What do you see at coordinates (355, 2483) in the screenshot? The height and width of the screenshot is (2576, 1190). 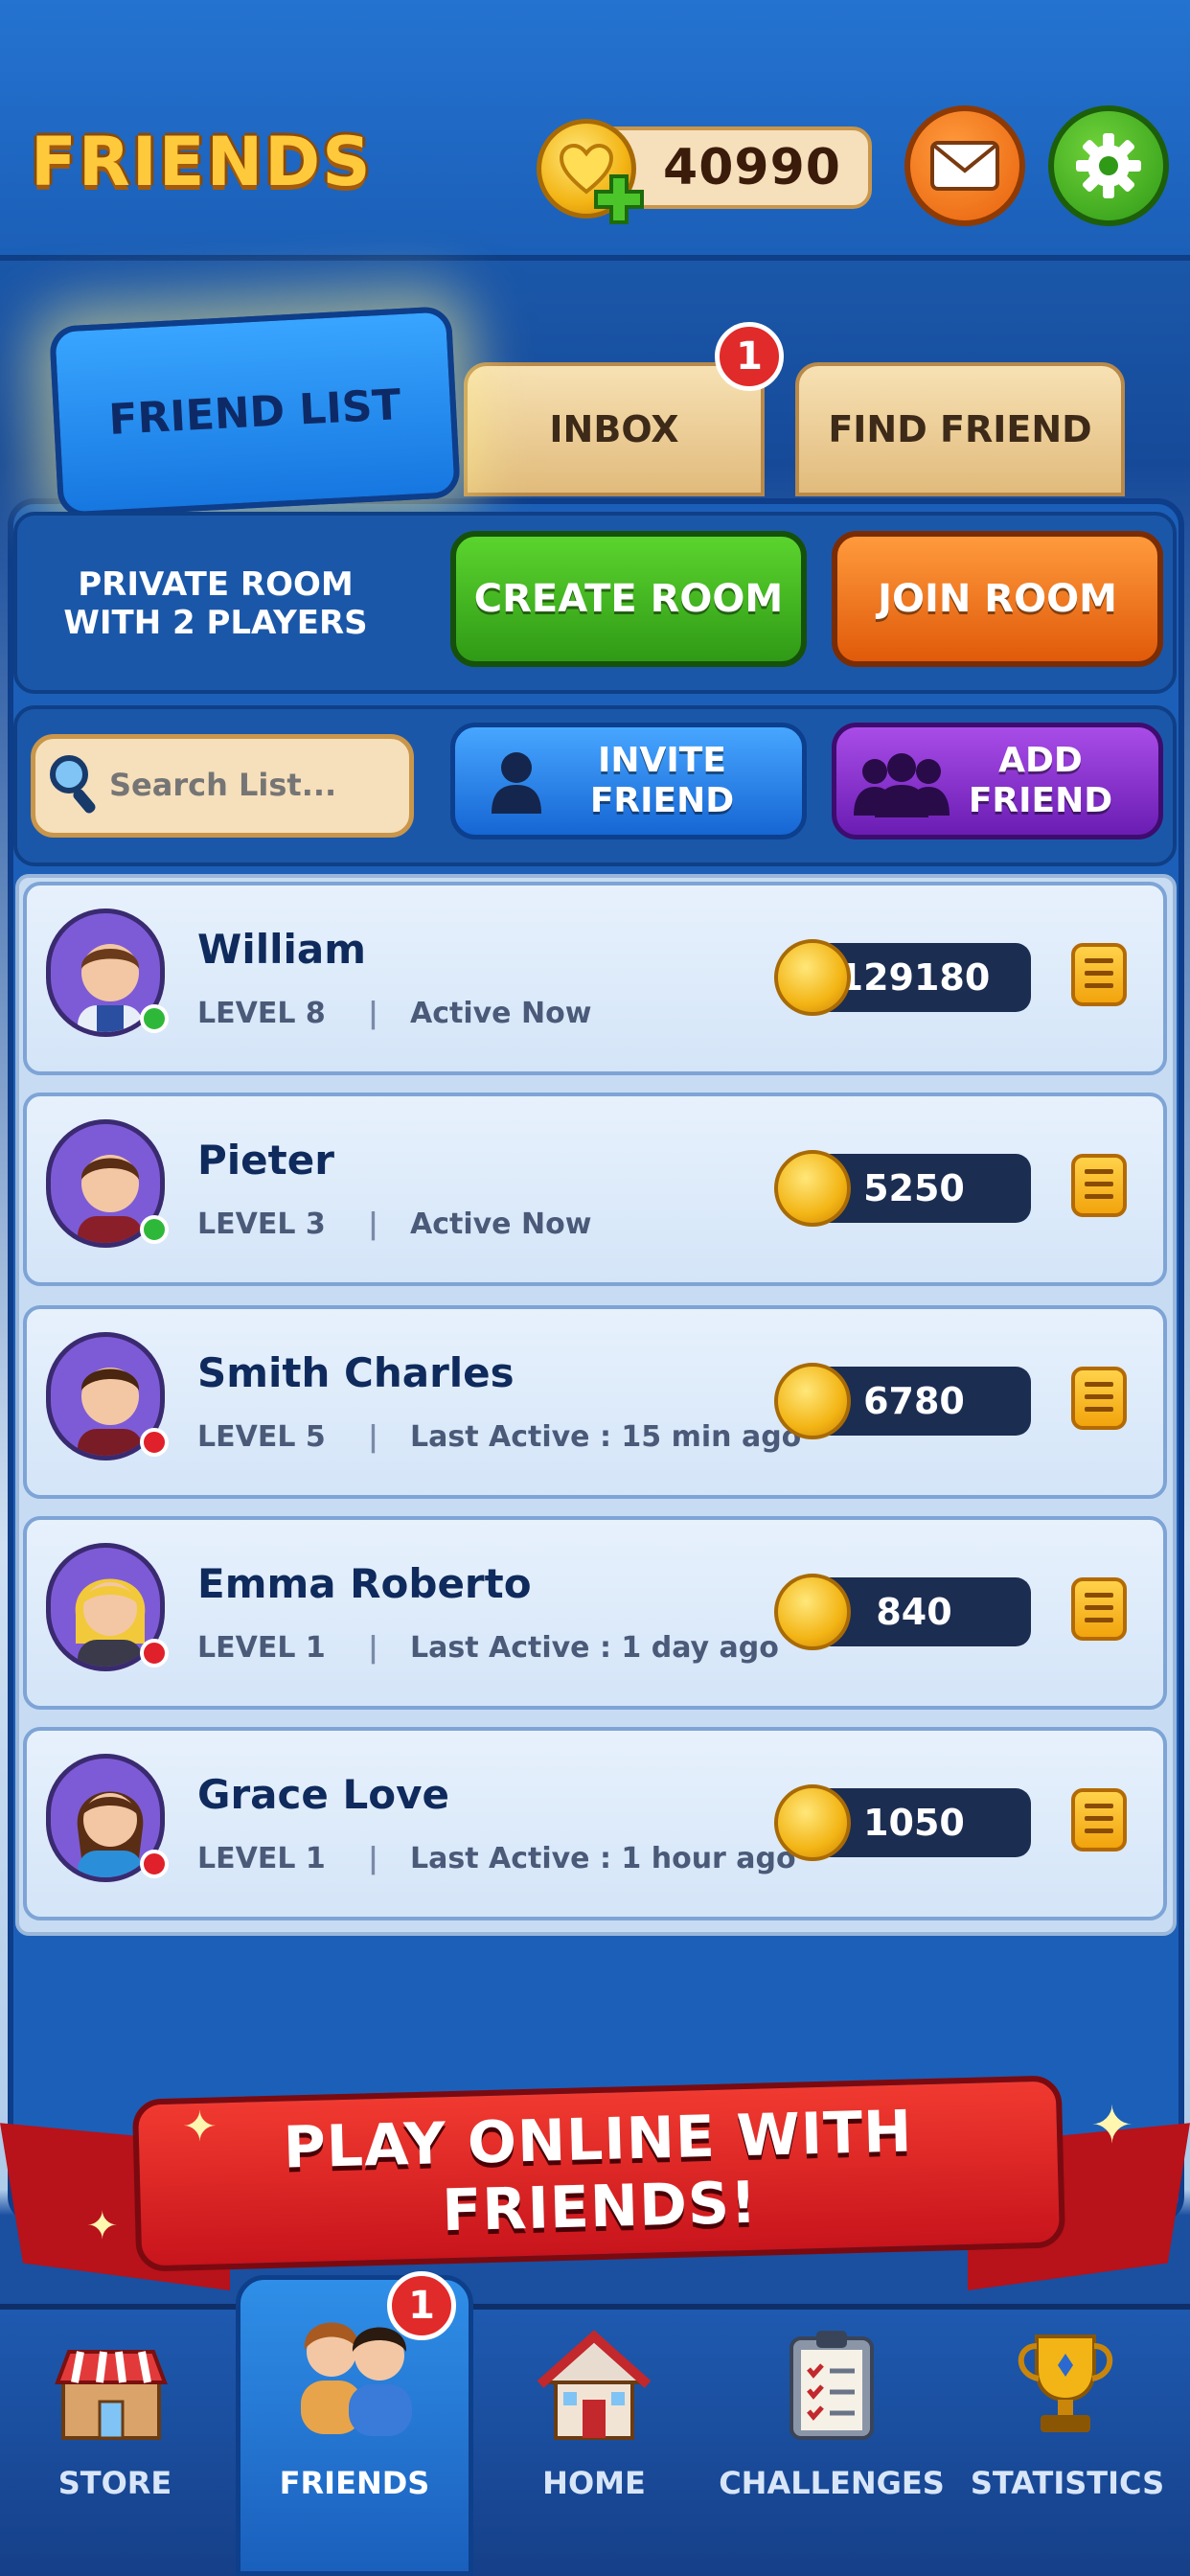 I see `nav-friends-label: FRIENDS` at bounding box center [355, 2483].